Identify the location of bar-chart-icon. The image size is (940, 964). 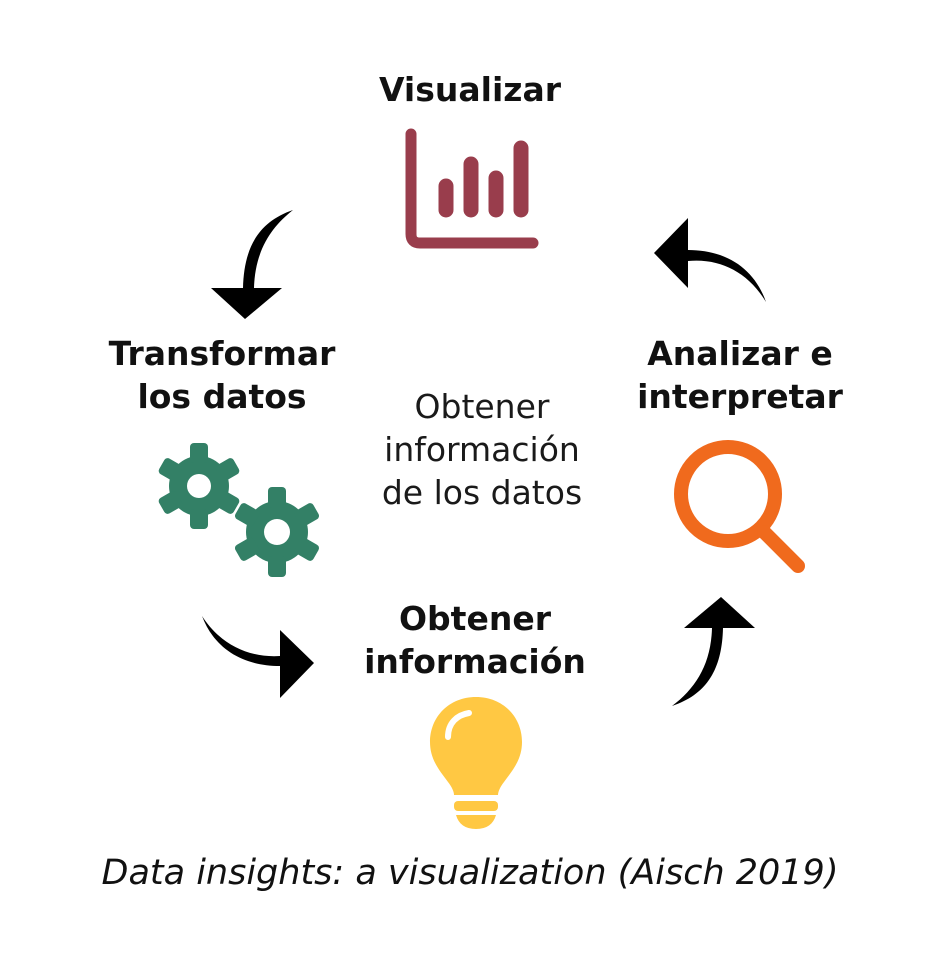
(472, 188).